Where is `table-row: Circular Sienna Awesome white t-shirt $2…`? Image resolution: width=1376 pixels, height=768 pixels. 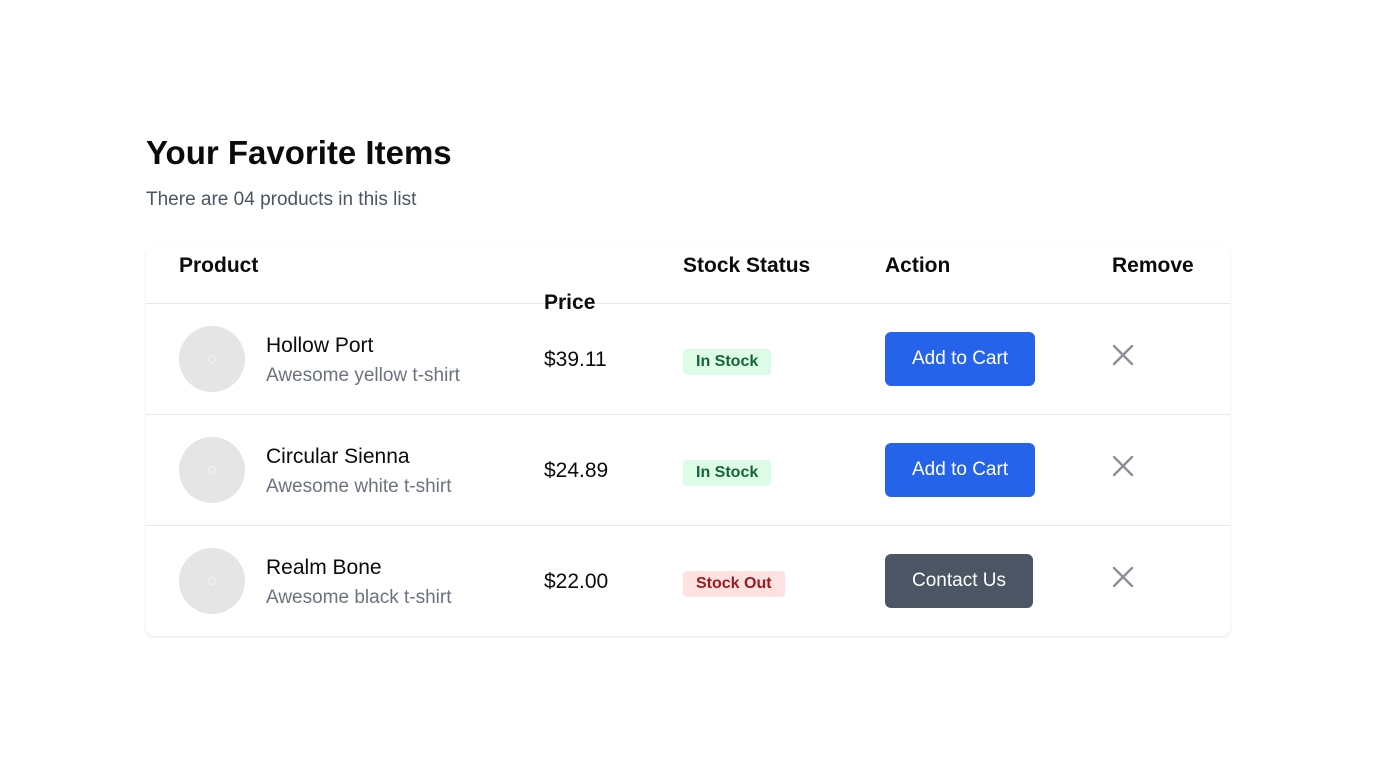 table-row: Circular Sienna Awesome white t-shirt $2… is located at coordinates (688, 470).